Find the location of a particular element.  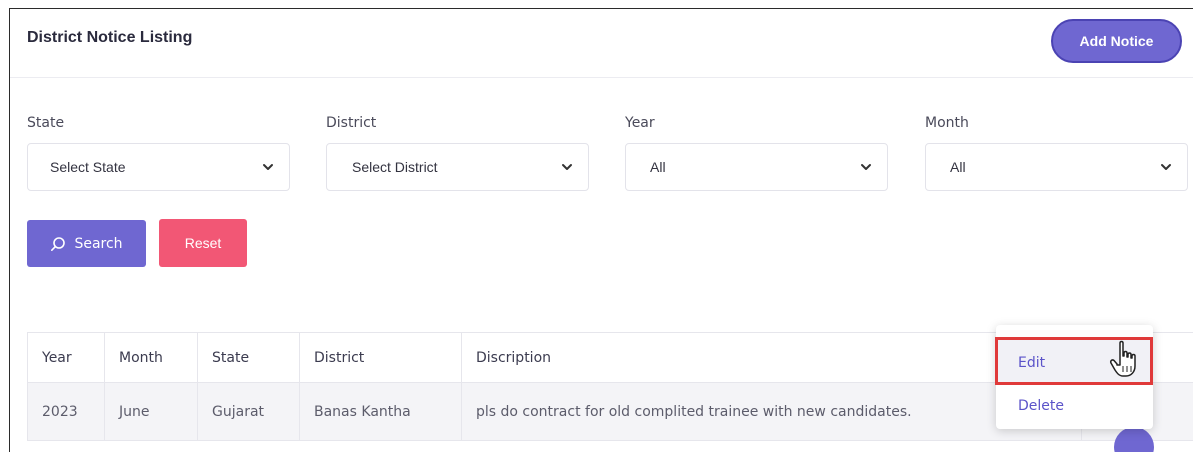

month-select: All is located at coordinates (1056, 167).